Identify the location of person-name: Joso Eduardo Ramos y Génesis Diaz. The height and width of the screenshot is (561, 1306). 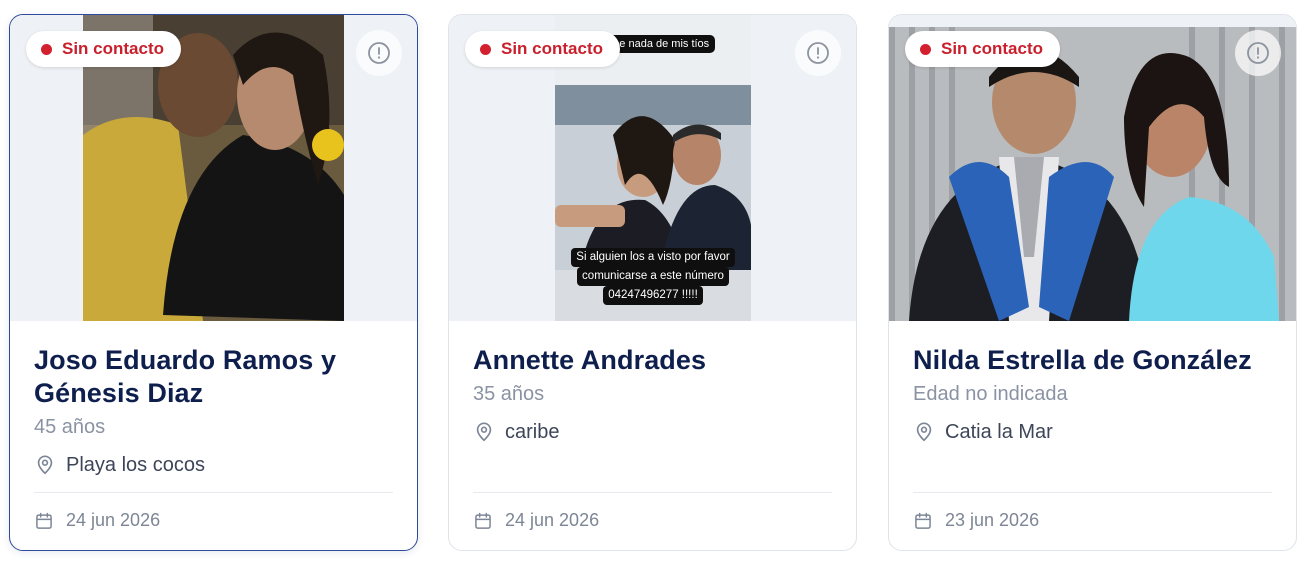
(185, 376).